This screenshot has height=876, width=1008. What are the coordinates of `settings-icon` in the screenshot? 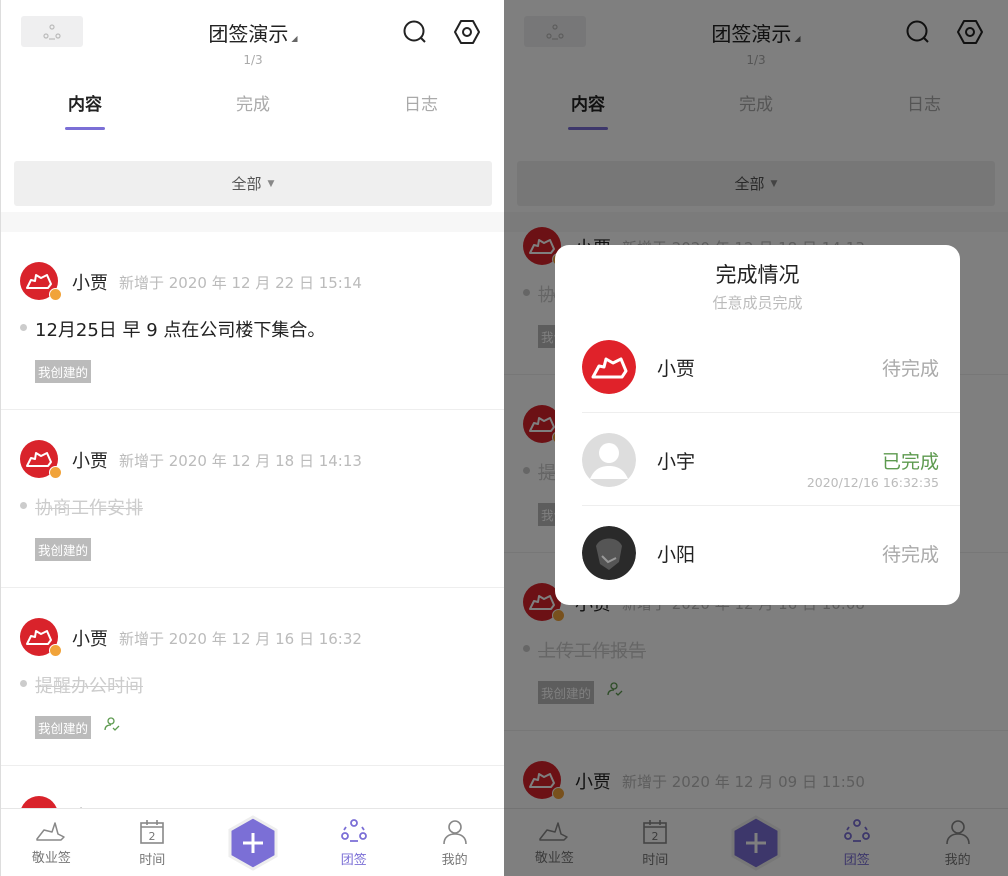 It's located at (467, 32).